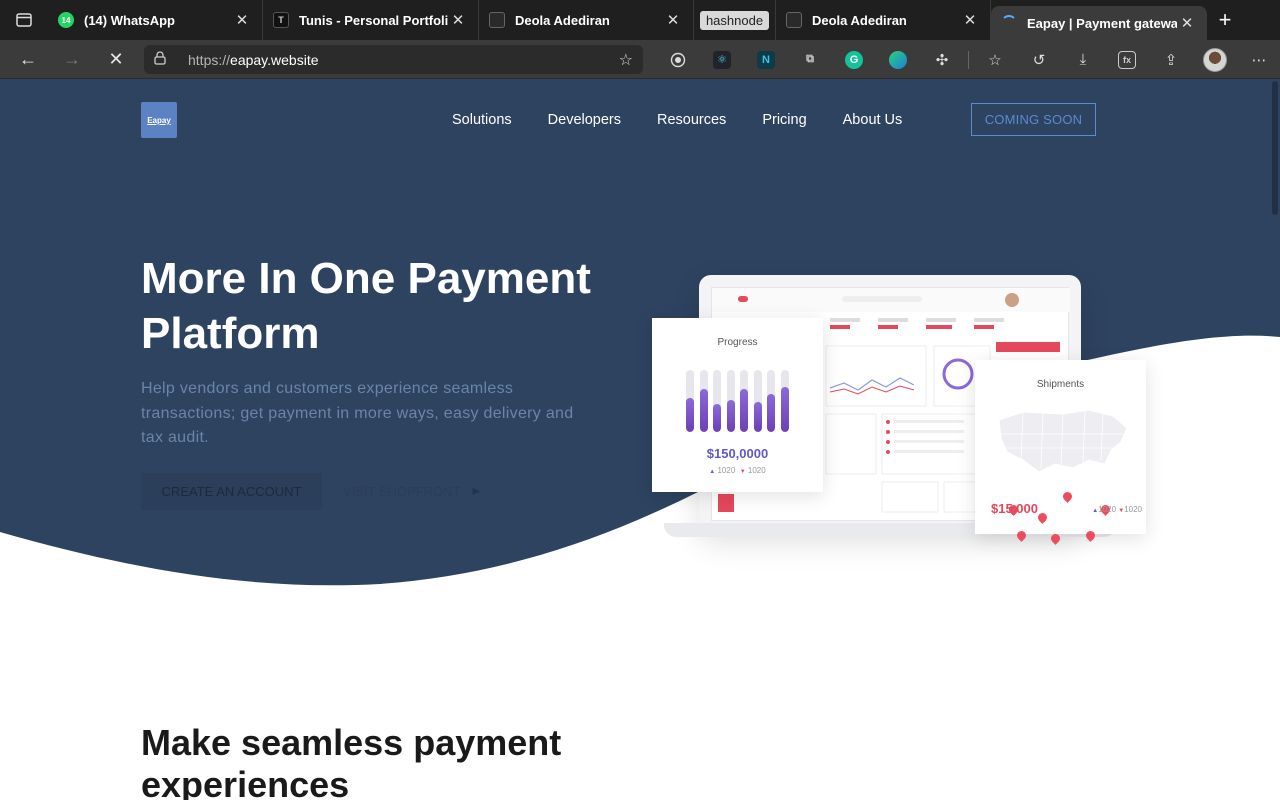  What do you see at coordinates (24, 20) in the screenshot?
I see `tab-actions-icon` at bounding box center [24, 20].